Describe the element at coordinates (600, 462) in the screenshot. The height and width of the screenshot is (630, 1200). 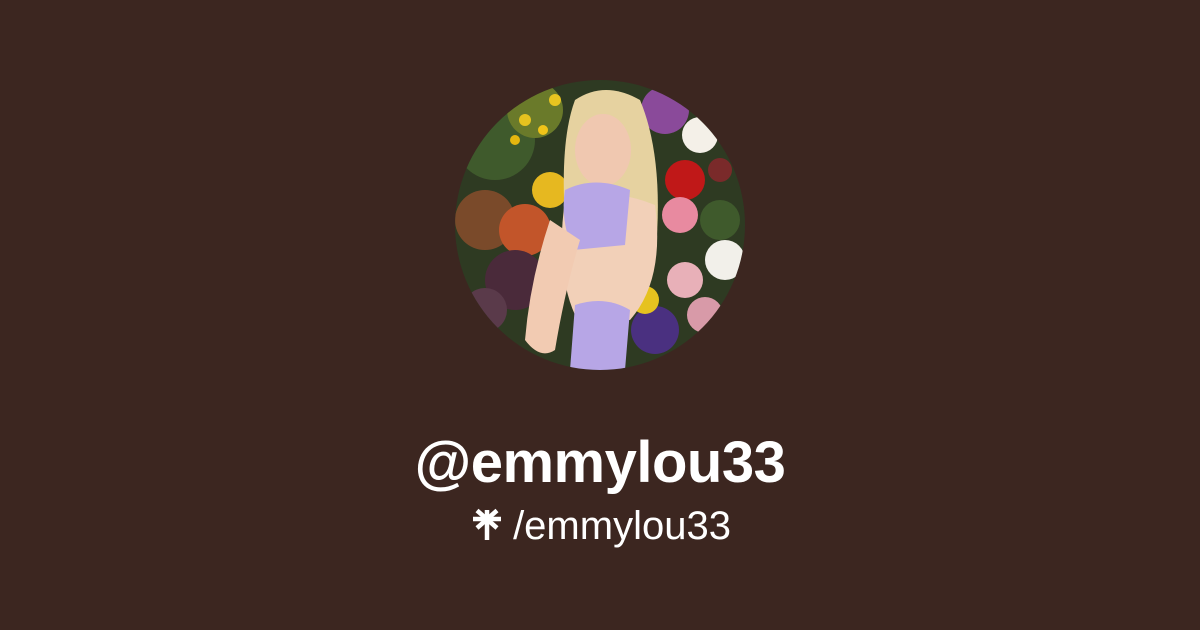
I see `profile-handle: @emmylou33` at that location.